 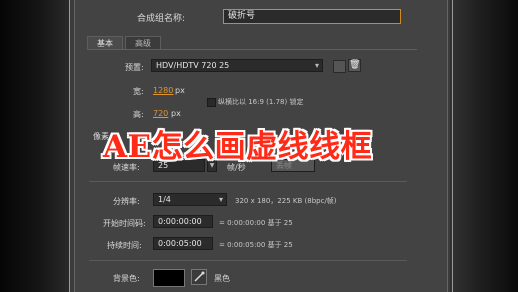 What do you see at coordinates (190, 199) in the screenshot?
I see `resolution-select: 1/4 ▾` at bounding box center [190, 199].